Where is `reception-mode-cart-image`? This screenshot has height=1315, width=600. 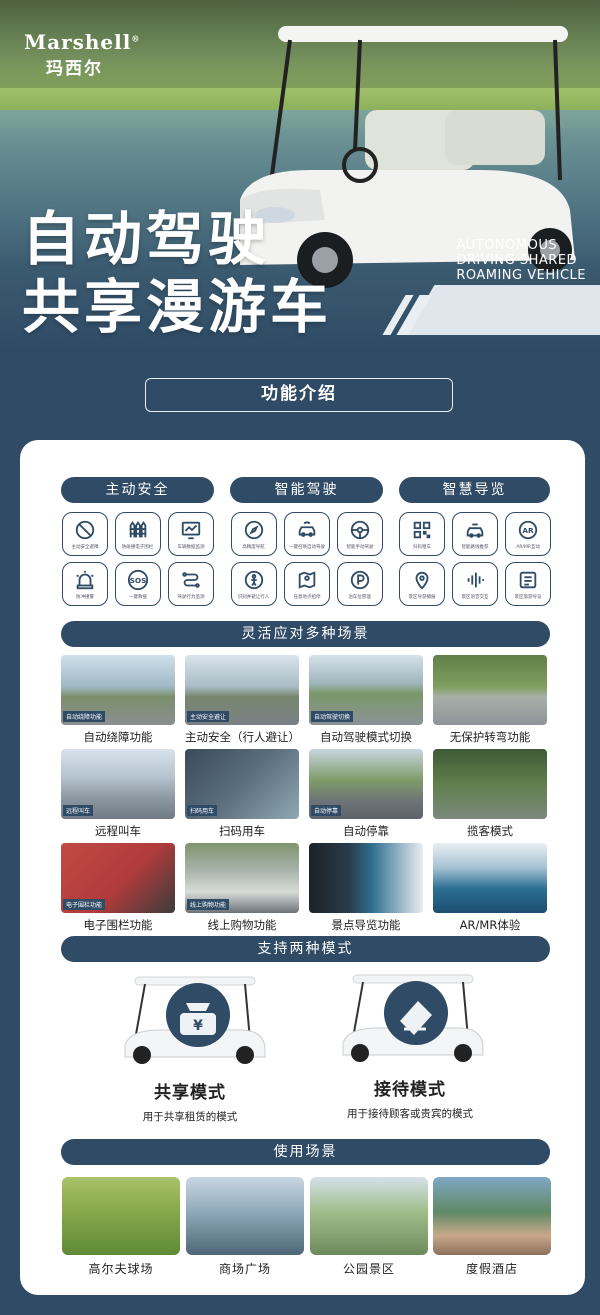
reception-mode-cart-image is located at coordinates (413, 1018).